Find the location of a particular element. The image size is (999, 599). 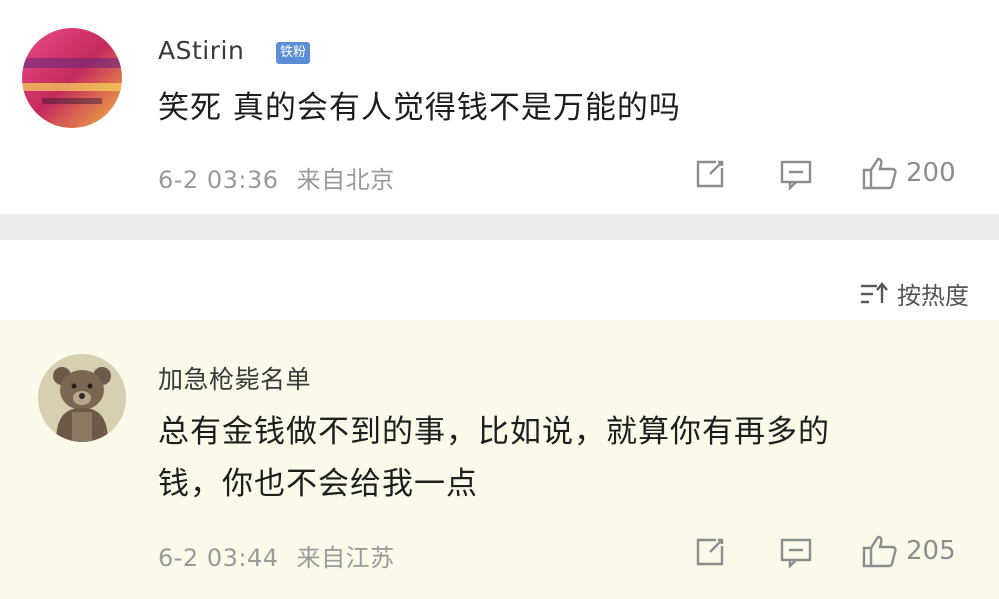

sort-by-hot-button: 按热度 is located at coordinates (914, 293).